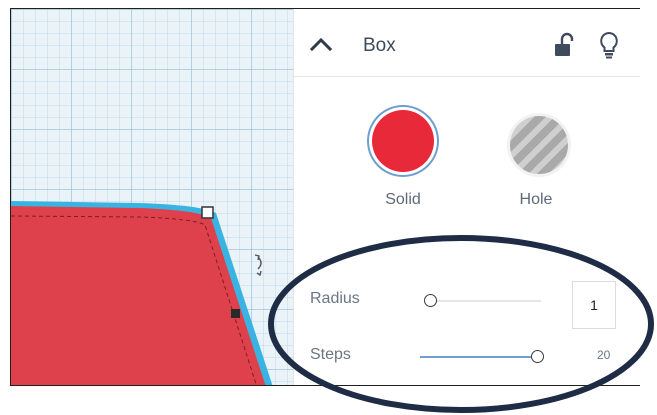 The height and width of the screenshot is (415, 657). Describe the element at coordinates (335, 298) in the screenshot. I see `radius-label: Radius` at that location.